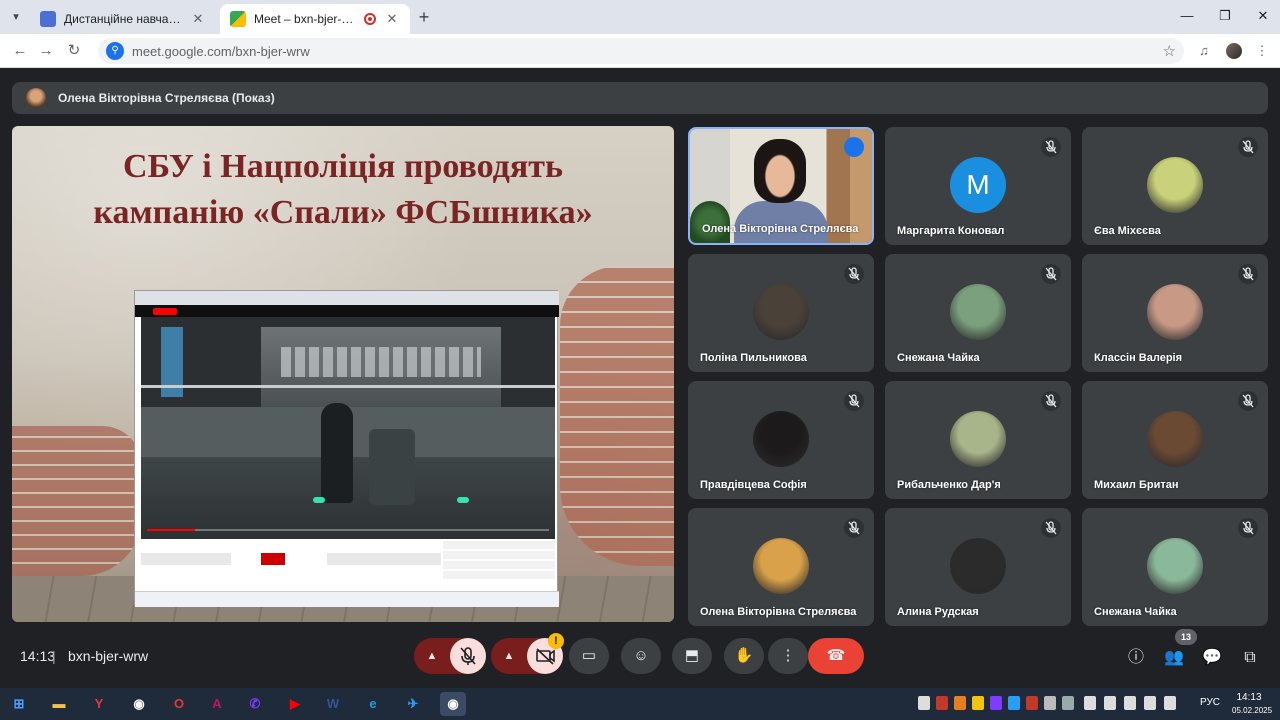  Describe the element at coordinates (238, 19) in the screenshot. I see `google-meet-icon` at that location.